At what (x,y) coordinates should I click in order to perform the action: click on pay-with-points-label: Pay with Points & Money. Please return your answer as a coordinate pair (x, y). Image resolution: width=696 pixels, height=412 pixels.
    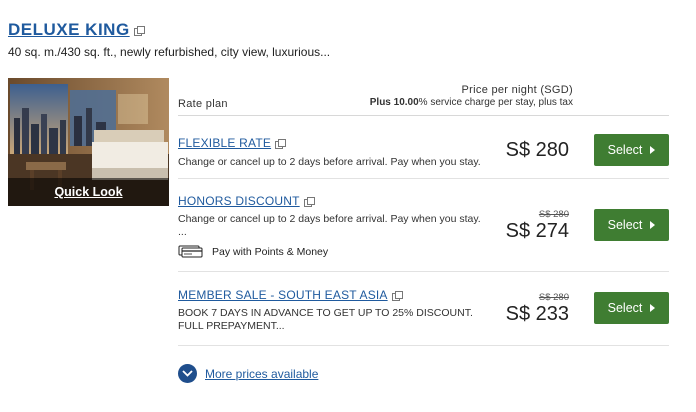
    Looking at the image, I should click on (270, 252).